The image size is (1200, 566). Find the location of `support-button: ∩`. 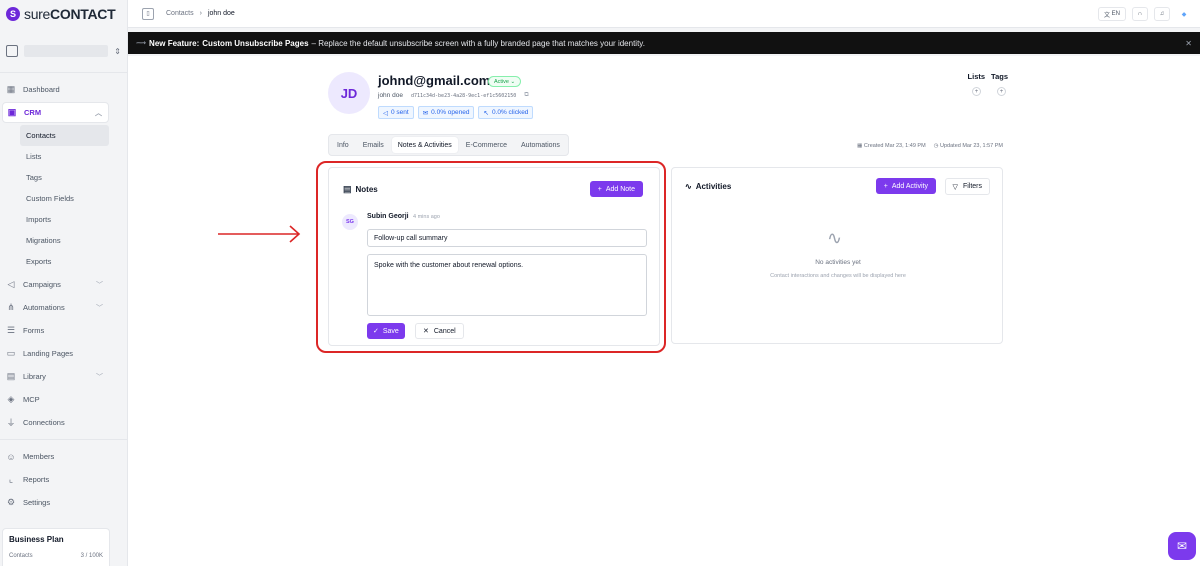

support-button: ∩ is located at coordinates (1140, 14).